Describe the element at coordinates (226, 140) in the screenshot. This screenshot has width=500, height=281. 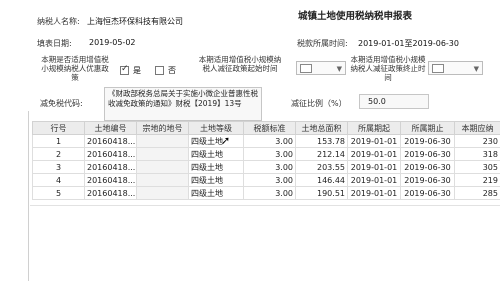
I see `mouse-pointer-icon: ➚` at that location.